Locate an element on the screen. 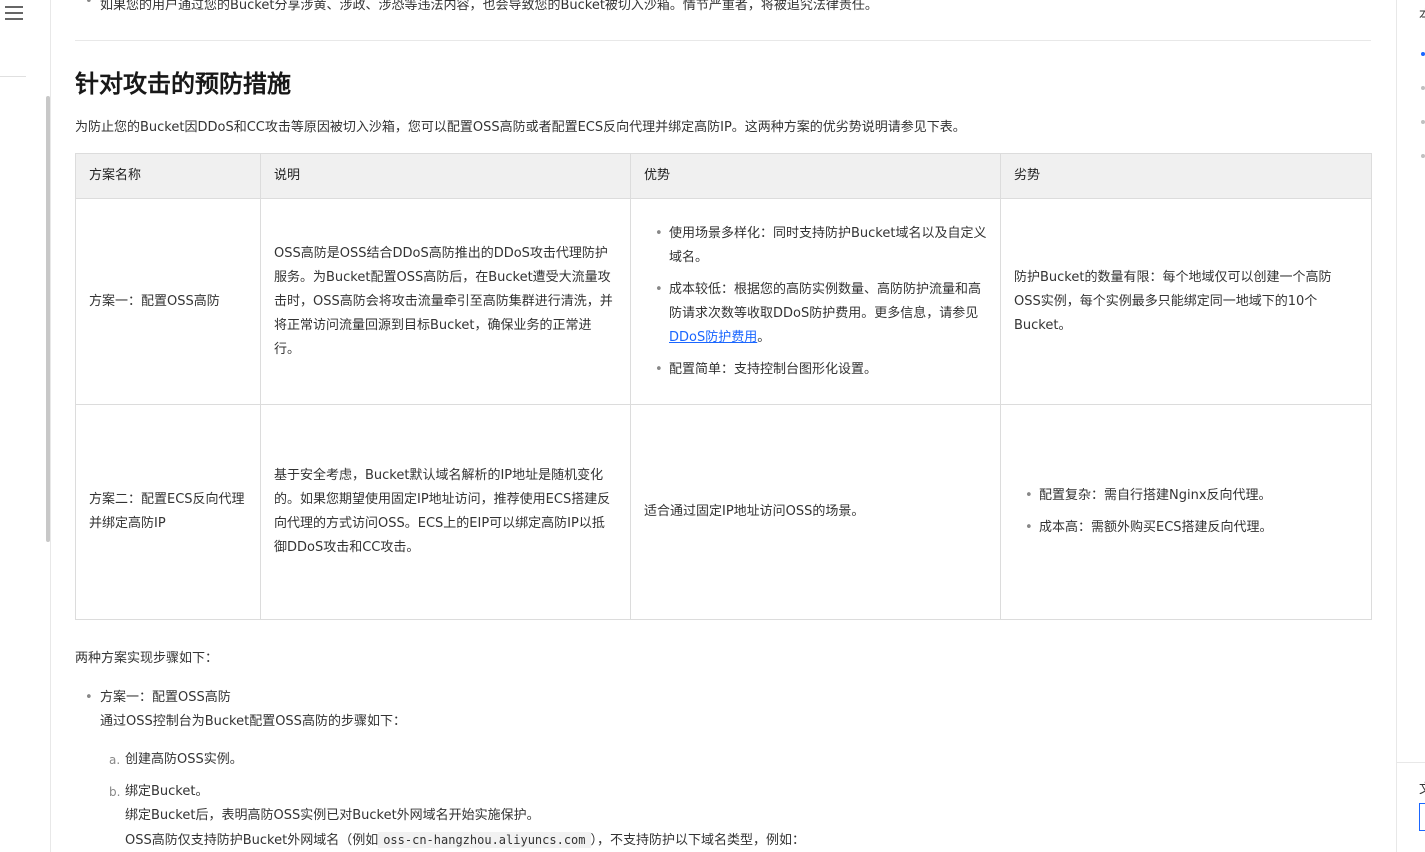  plan-name-cell: 方案二：配置ECS反向代理并绑定高防IP is located at coordinates (168, 512).